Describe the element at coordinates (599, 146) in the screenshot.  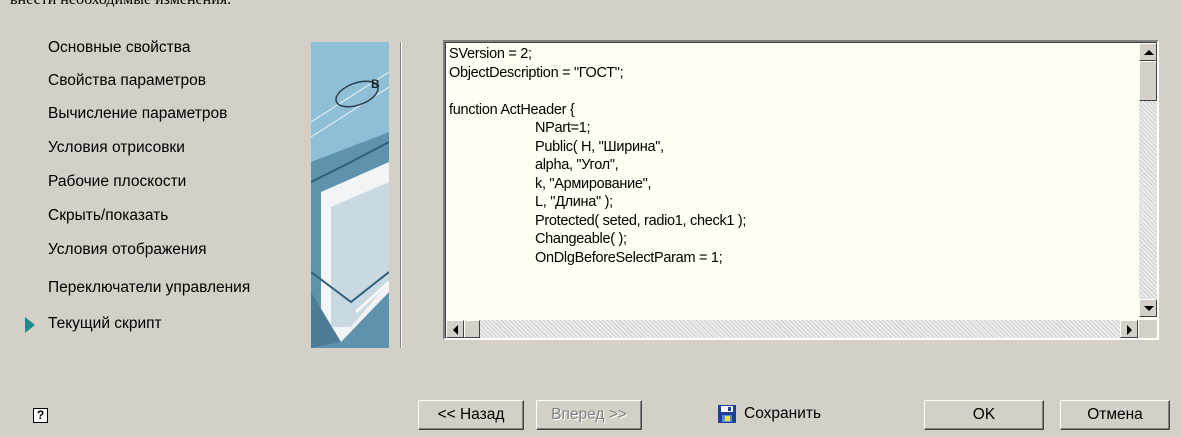
I see `code-line: Public( H, "Ширина",` at that location.